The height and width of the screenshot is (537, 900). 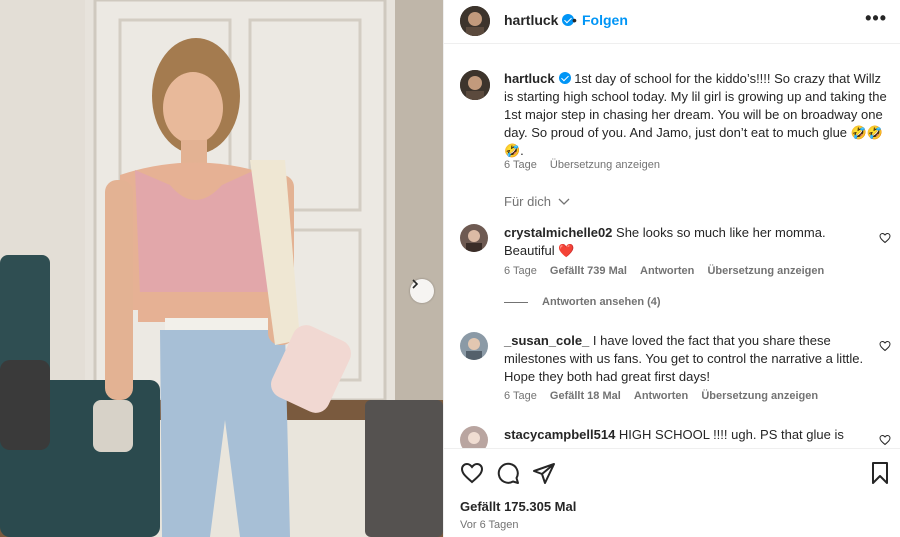 What do you see at coordinates (564, 201) in the screenshot?
I see `chevron-down-icon` at bounding box center [564, 201].